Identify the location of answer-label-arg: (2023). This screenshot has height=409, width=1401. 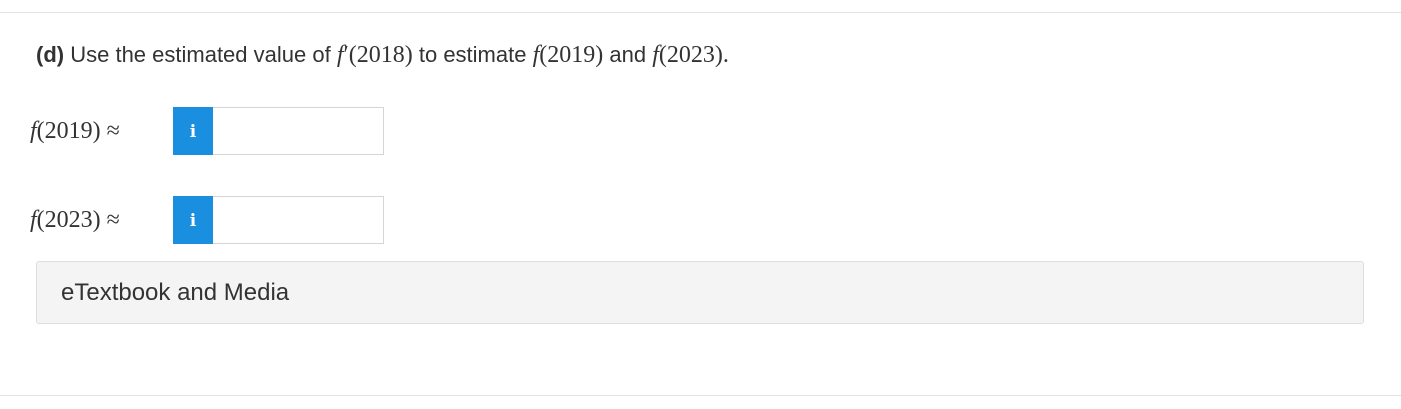
(68, 220).